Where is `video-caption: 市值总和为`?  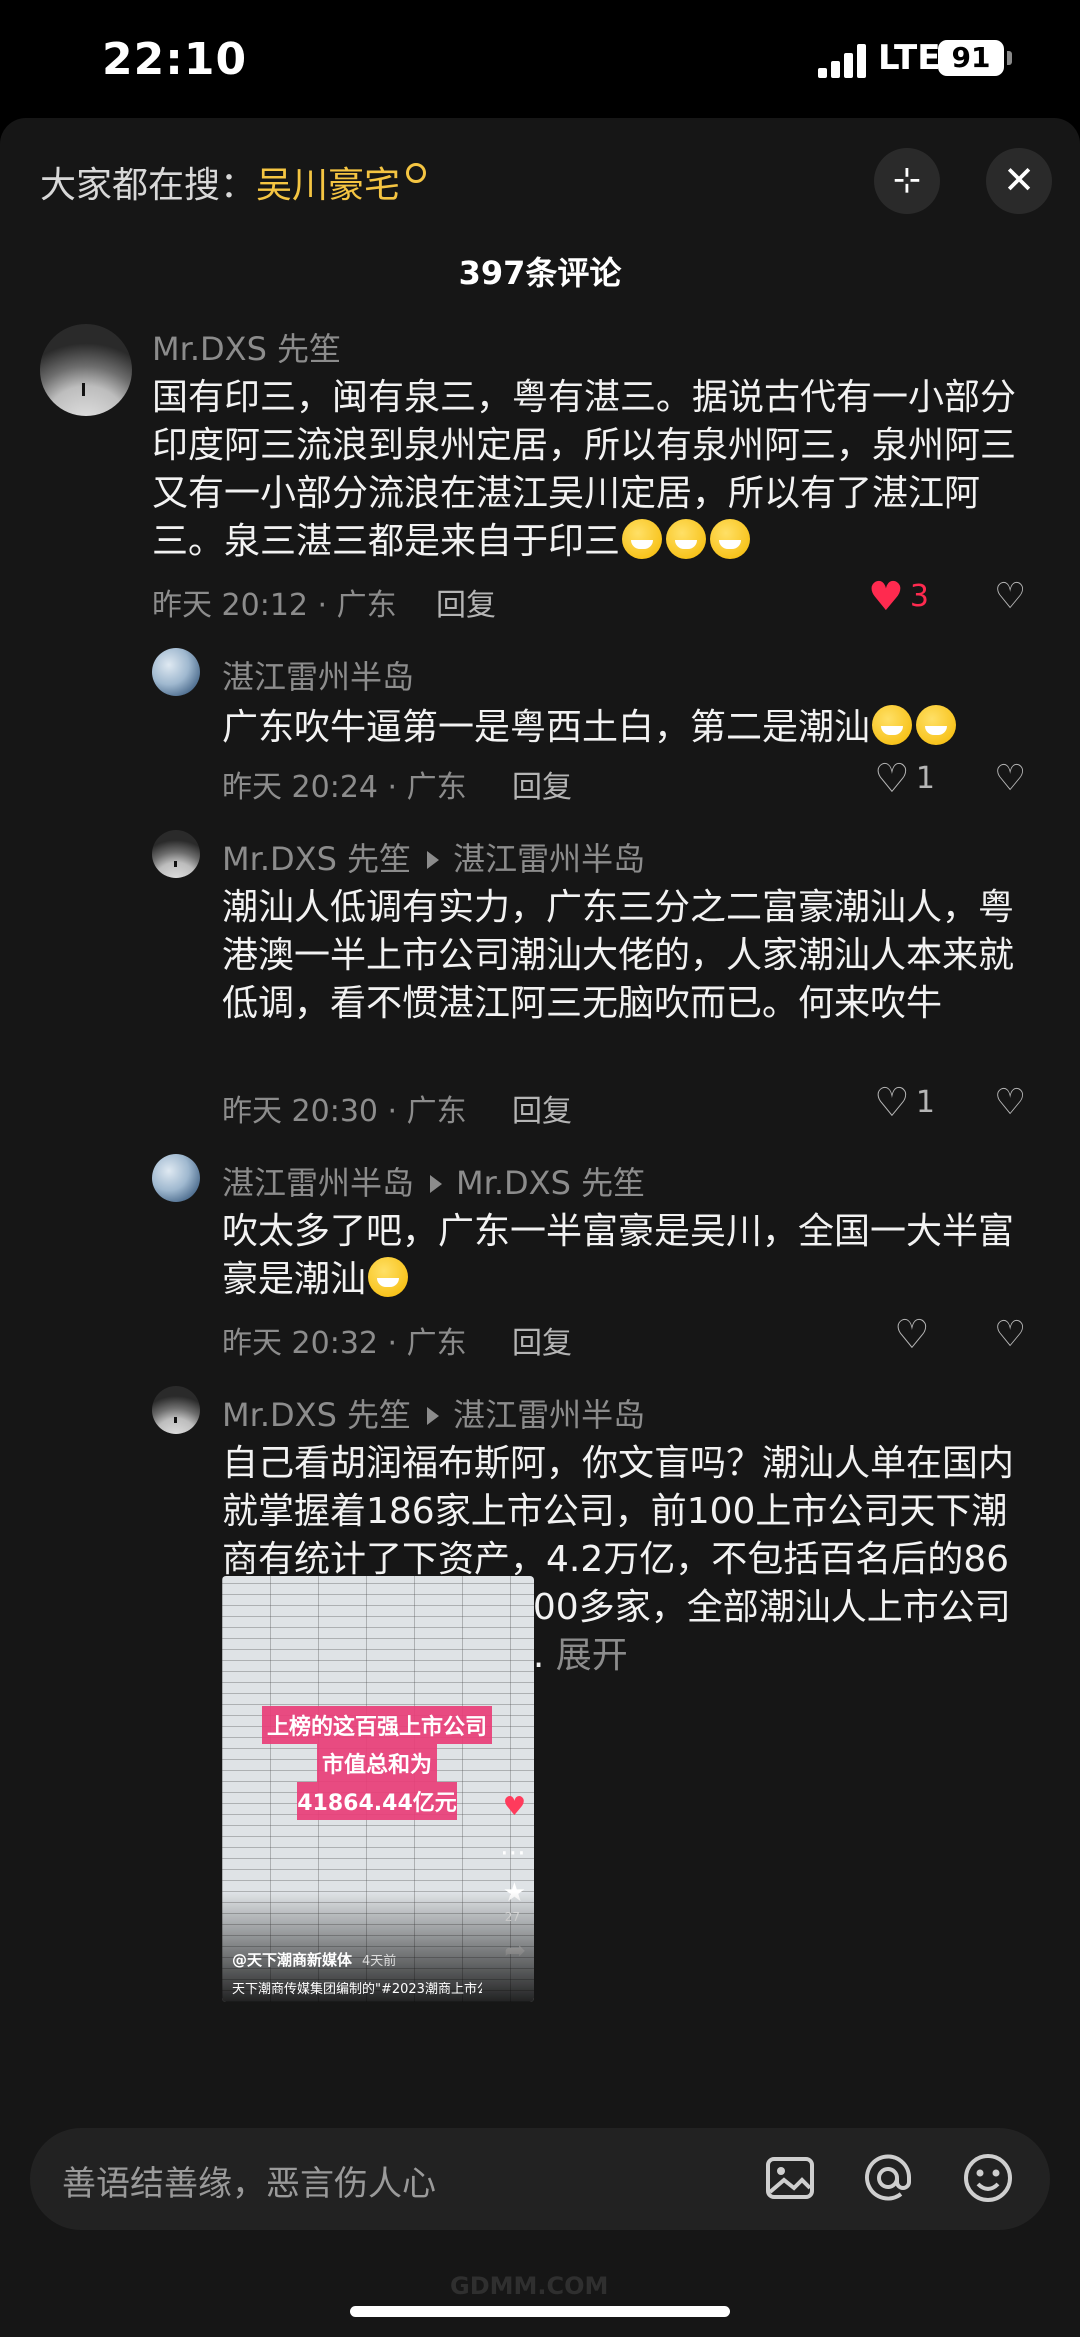
video-caption: 市值总和为 is located at coordinates (377, 1763).